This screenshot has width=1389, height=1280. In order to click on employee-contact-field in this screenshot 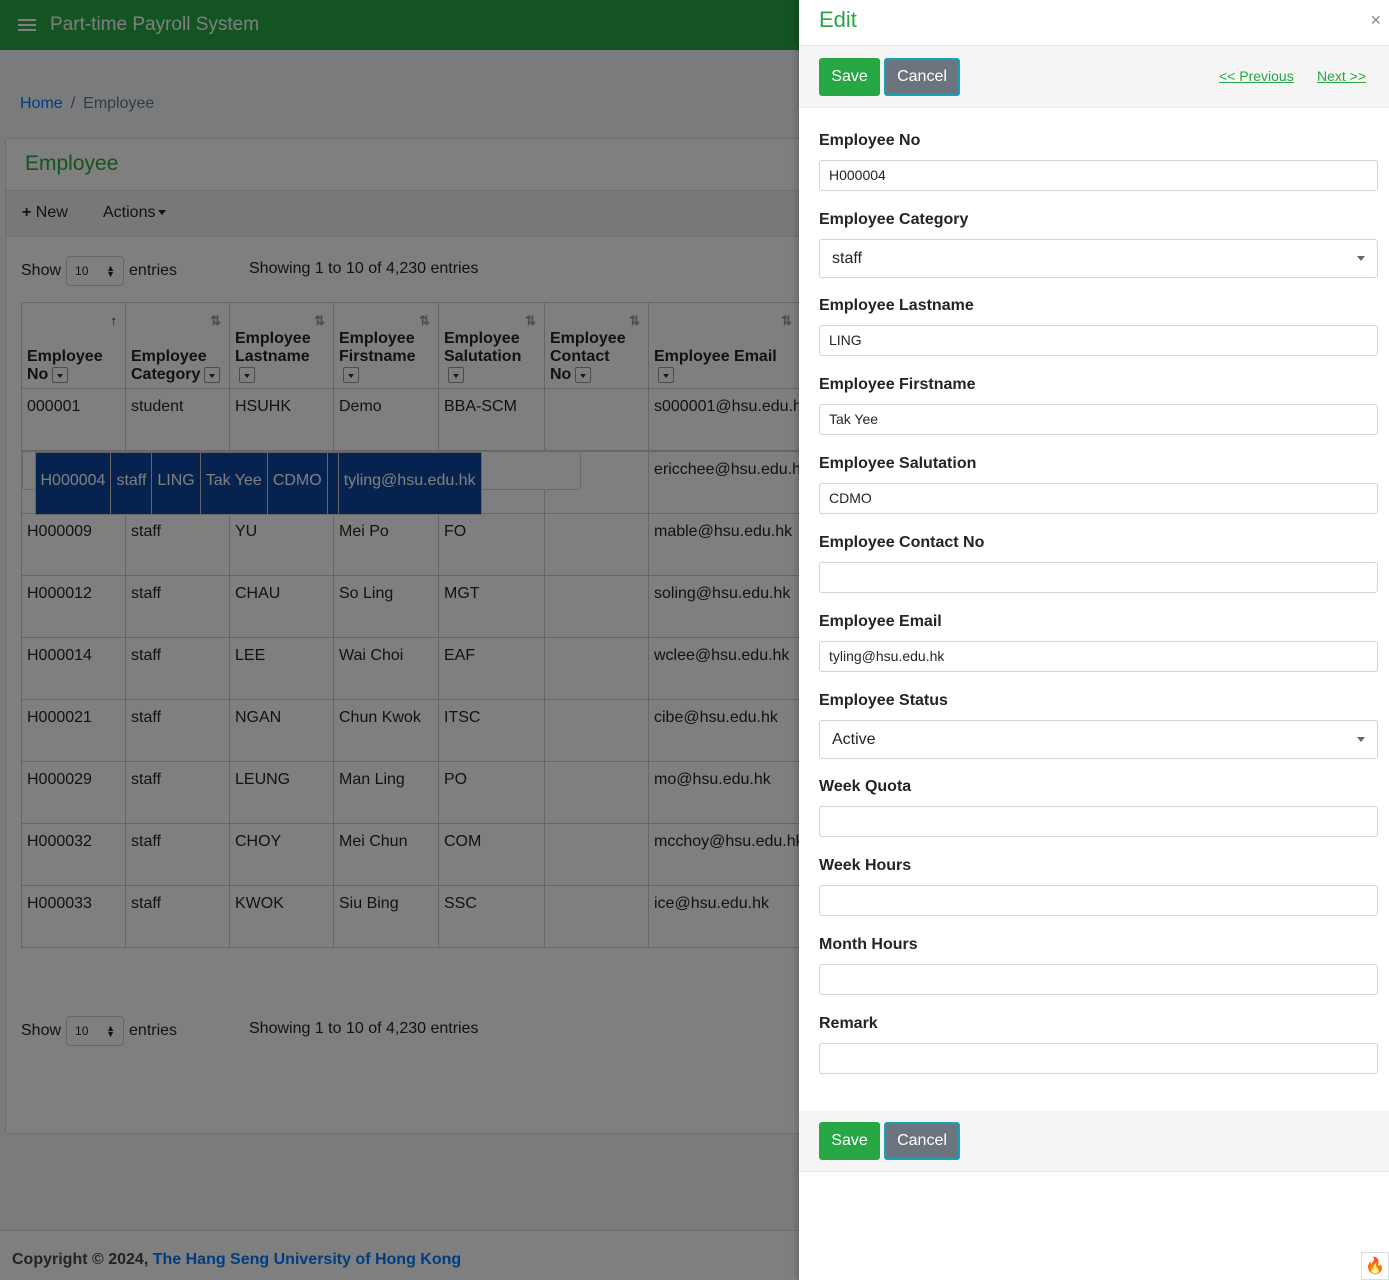, I will do `click(1098, 577)`.